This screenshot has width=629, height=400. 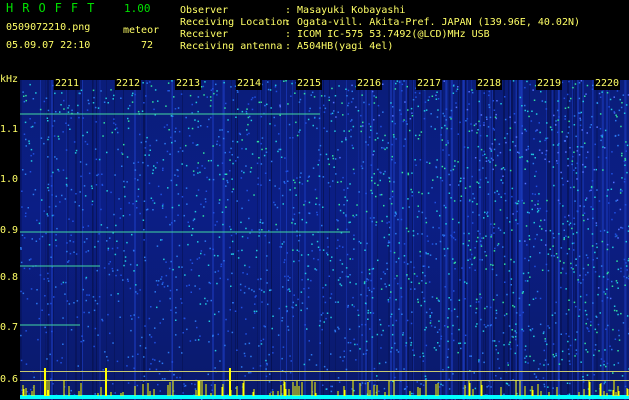 I want to click on time-label: 2217, so click(x=429, y=84).